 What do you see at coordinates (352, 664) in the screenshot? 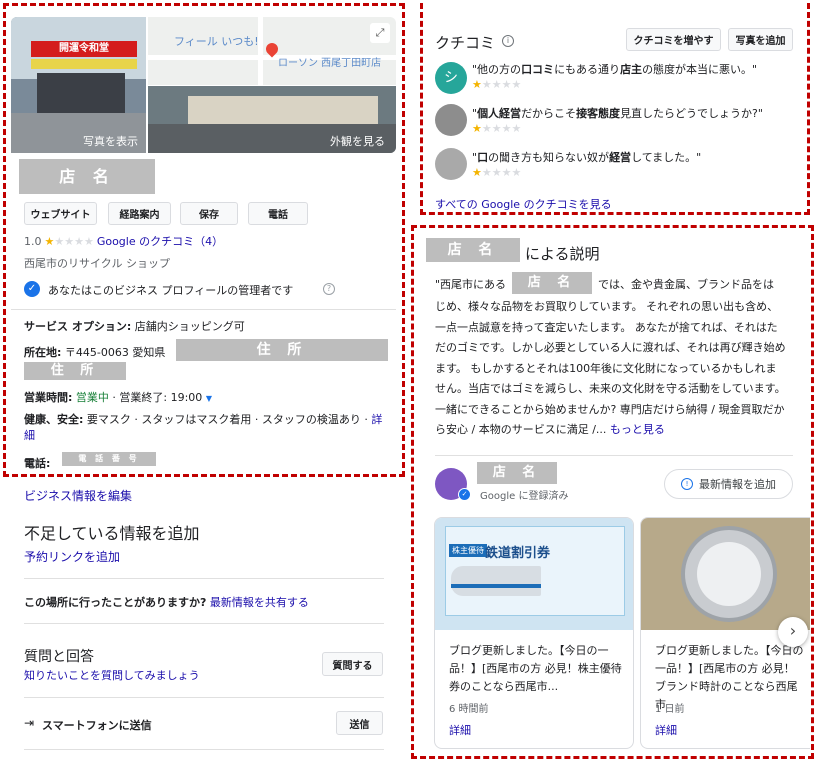
I see `ask-button: 質問する` at bounding box center [352, 664].